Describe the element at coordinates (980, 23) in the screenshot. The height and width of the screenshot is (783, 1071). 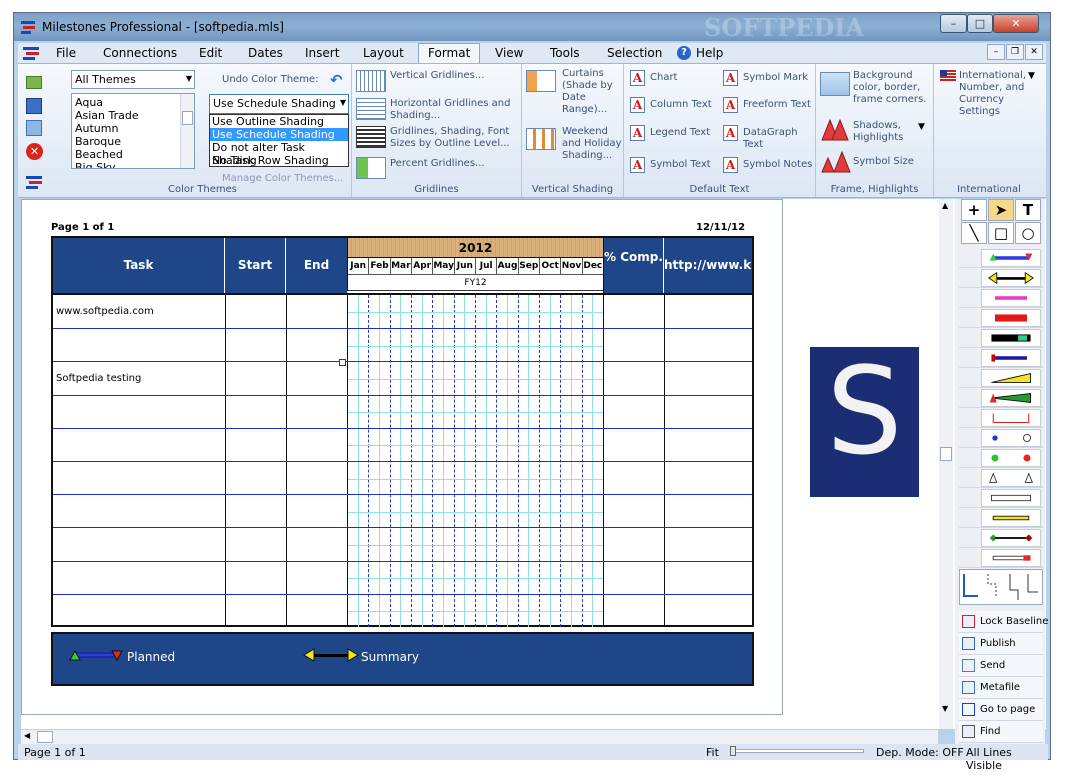
I see `maximize-button: □` at that location.